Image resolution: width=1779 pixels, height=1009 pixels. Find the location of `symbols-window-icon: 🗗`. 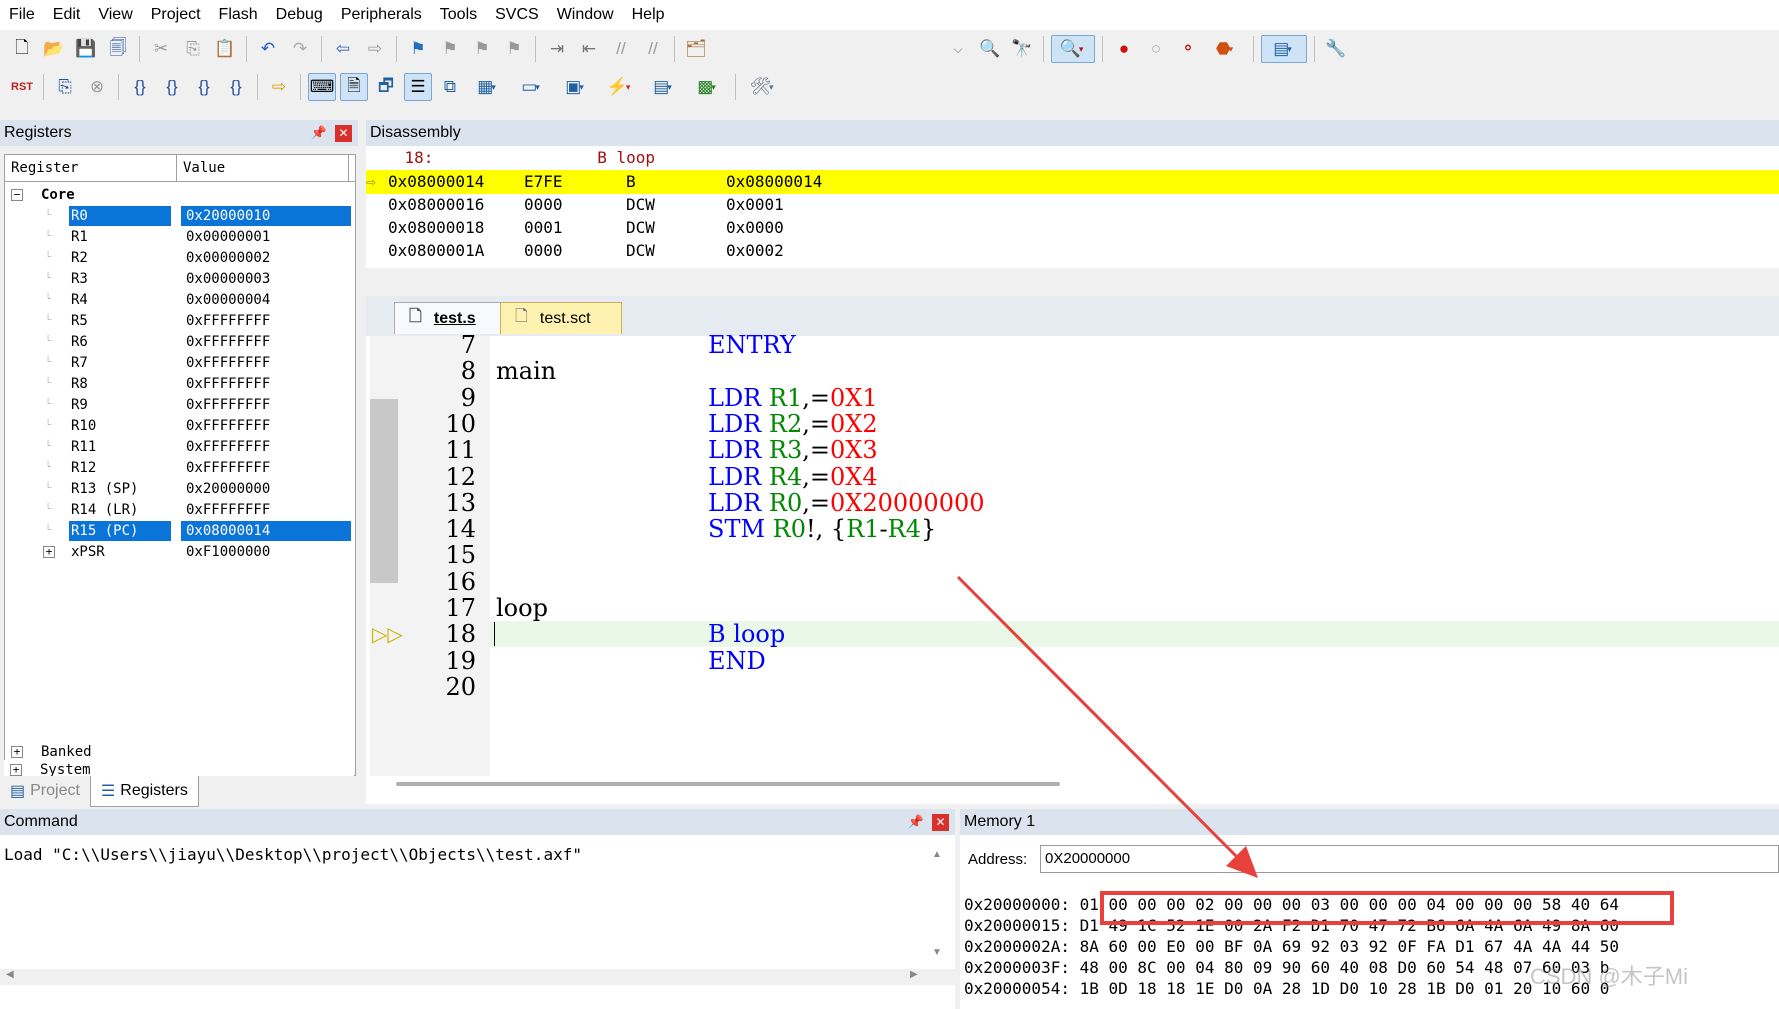

symbols-window-icon: 🗗 is located at coordinates (386, 87).